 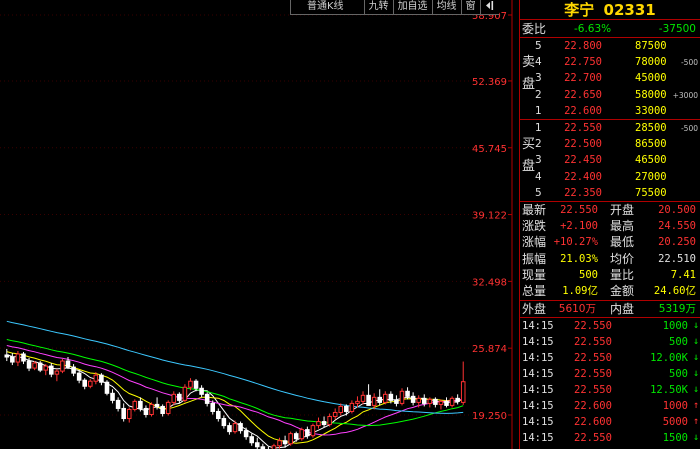 What do you see at coordinates (651, 176) in the screenshot?
I see `bid-volume: 27000` at bounding box center [651, 176].